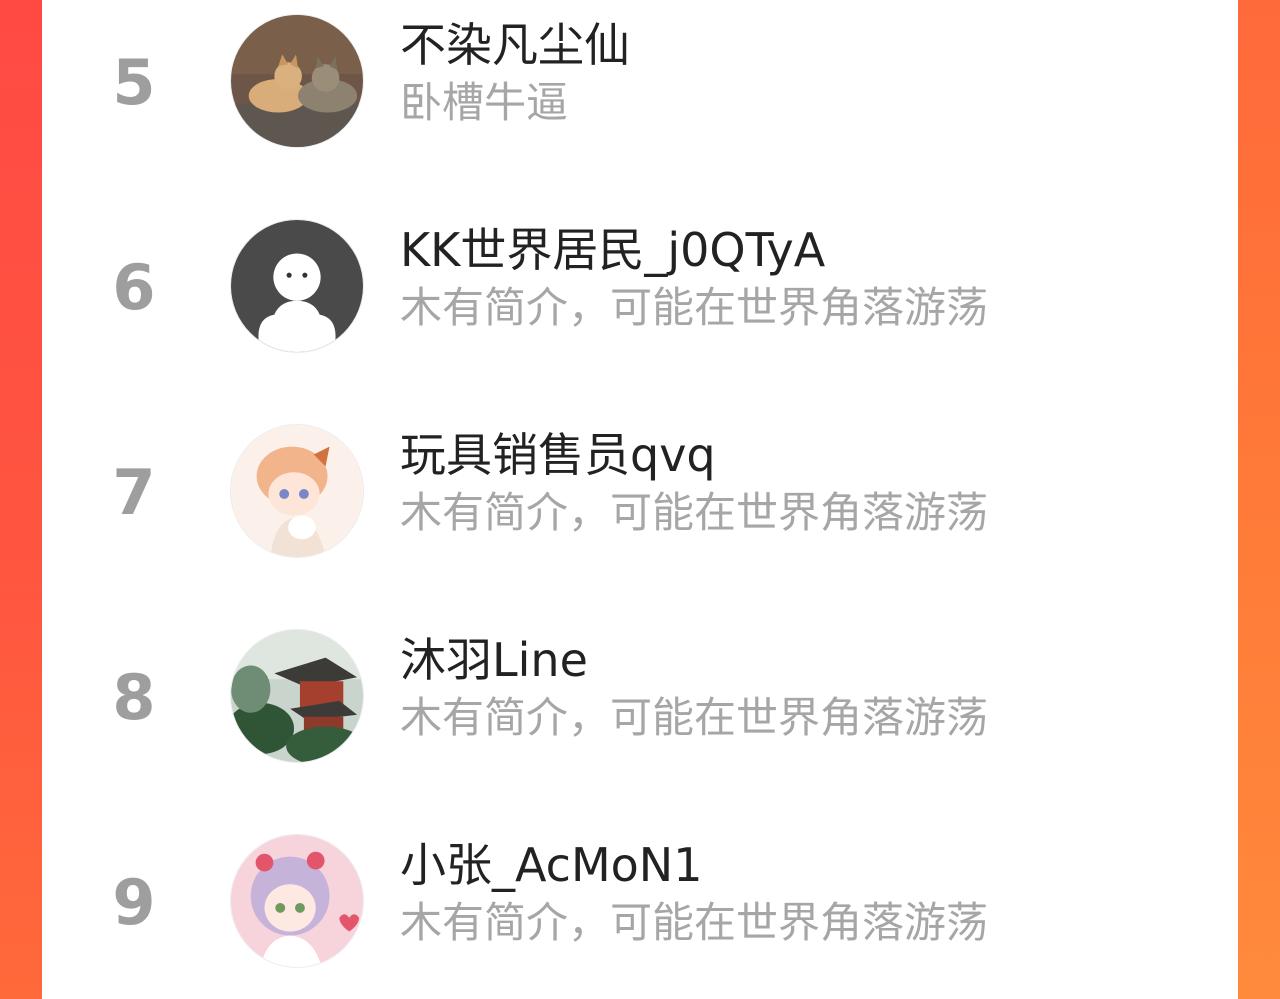  I want to click on rank-number: 8, so click(134, 697).